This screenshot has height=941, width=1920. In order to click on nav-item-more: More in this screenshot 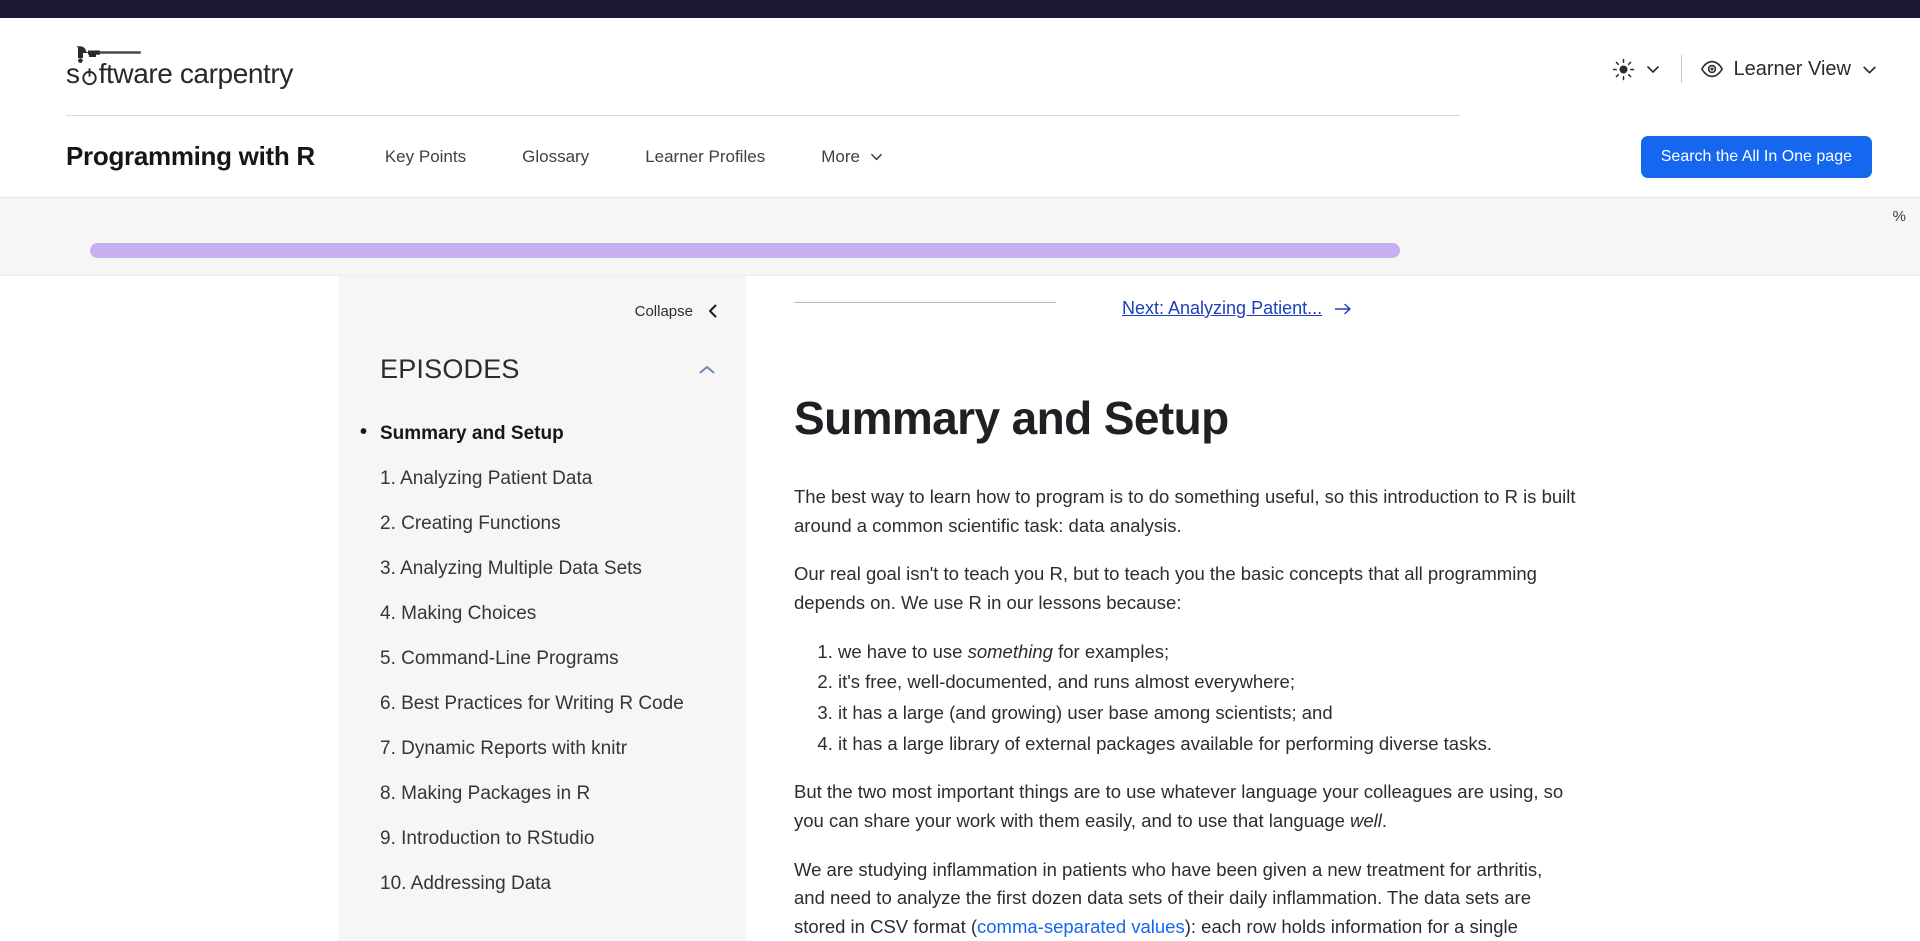, I will do `click(852, 157)`.